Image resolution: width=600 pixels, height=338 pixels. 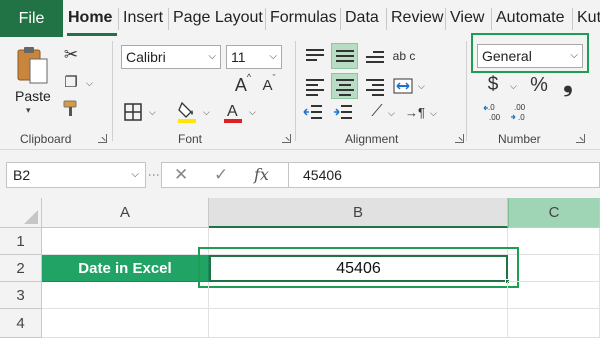 What do you see at coordinates (391, 113) in the screenshot?
I see `orientation-dropdown-icon: ⌵` at bounding box center [391, 113].